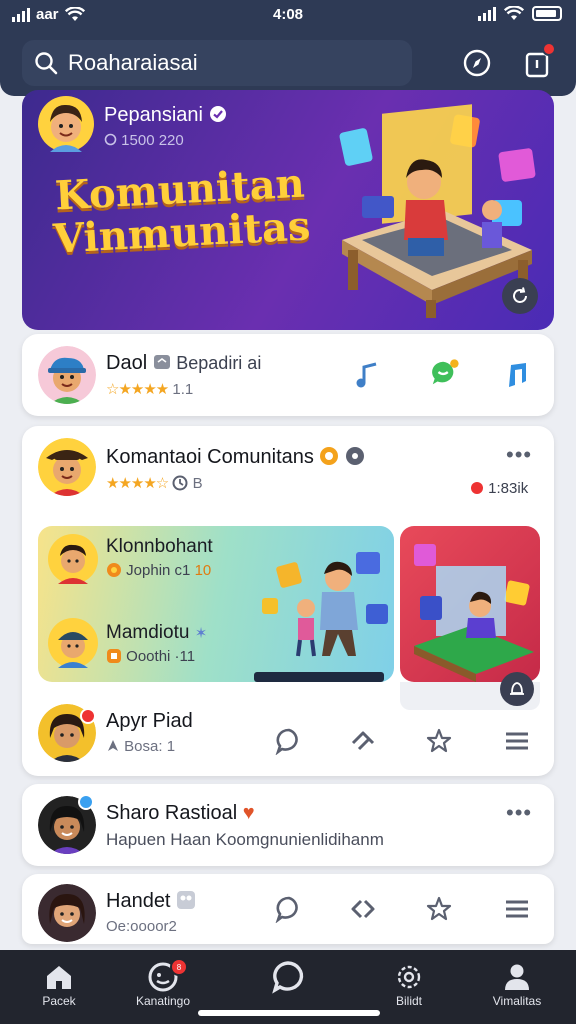 This screenshot has width=576, height=1024. Describe the element at coordinates (113, 745) in the screenshot. I see `location-icon` at that location.